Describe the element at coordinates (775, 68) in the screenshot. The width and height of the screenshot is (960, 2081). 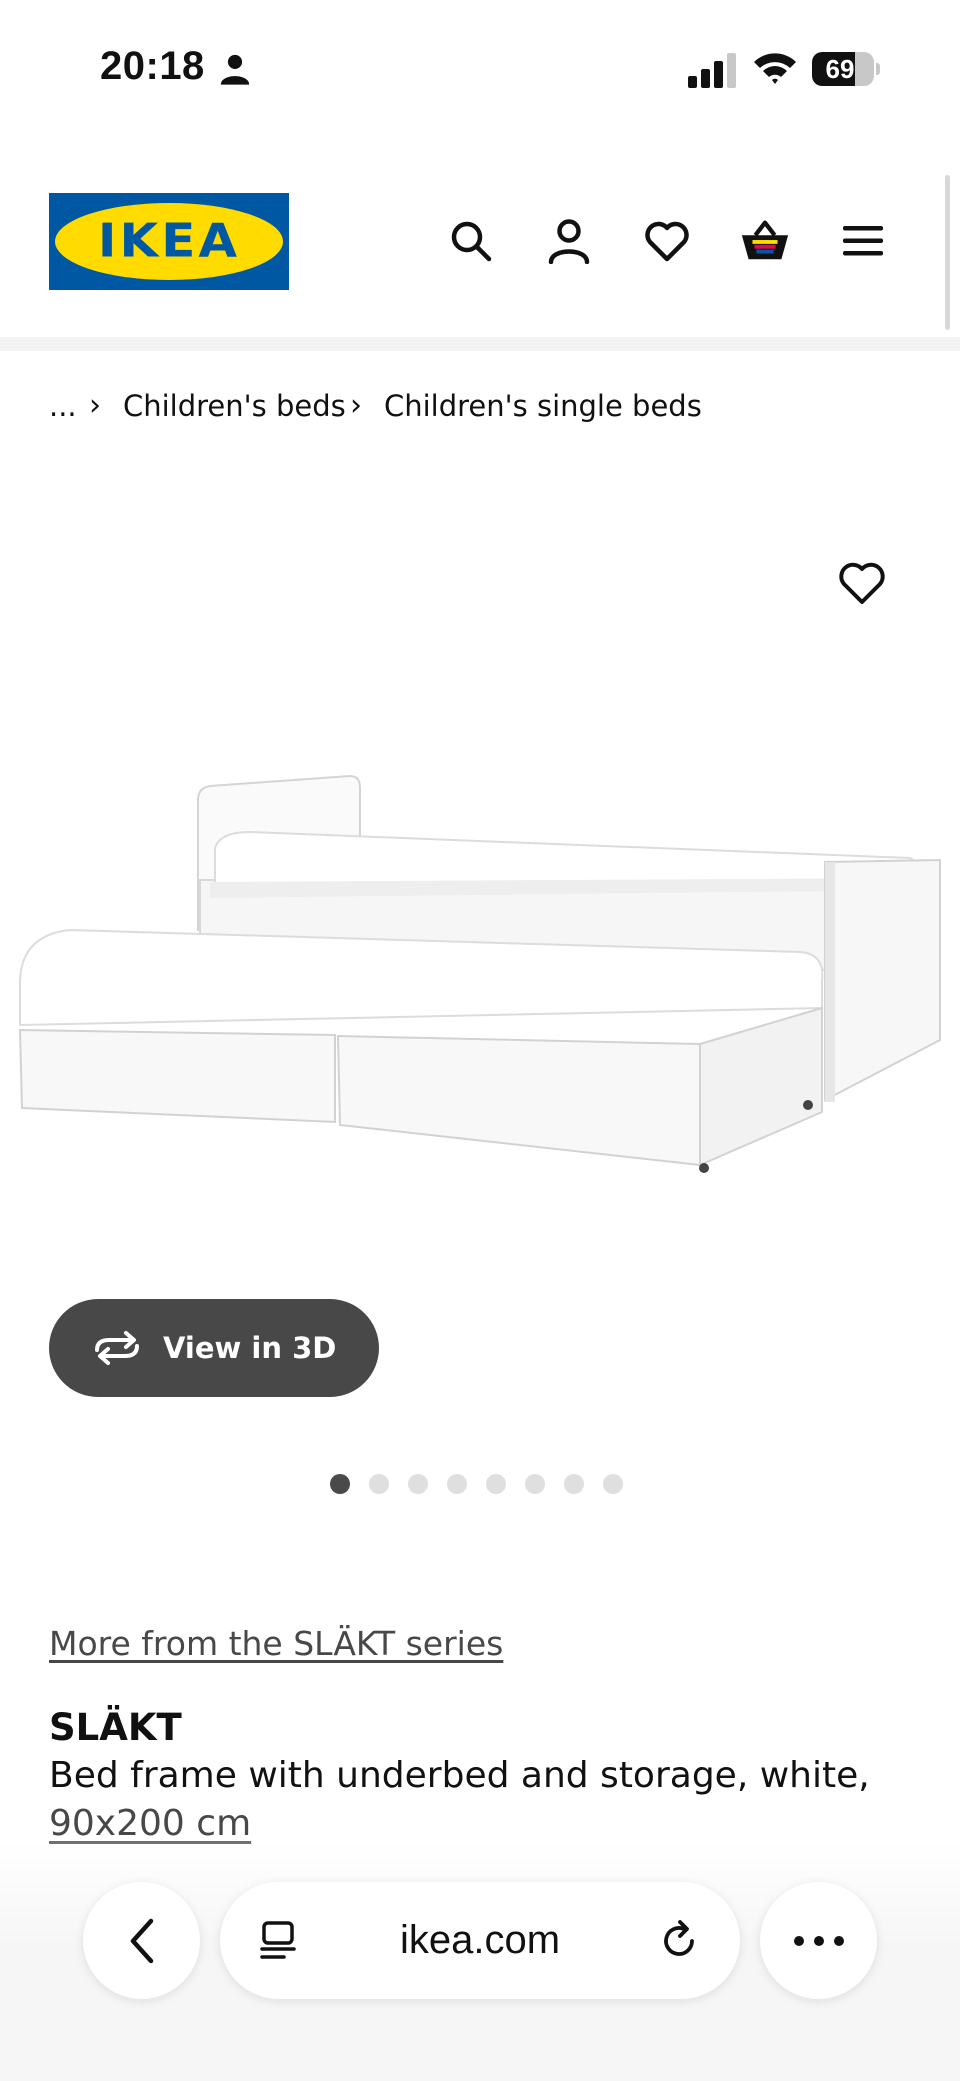
I see `wifi-icon` at that location.